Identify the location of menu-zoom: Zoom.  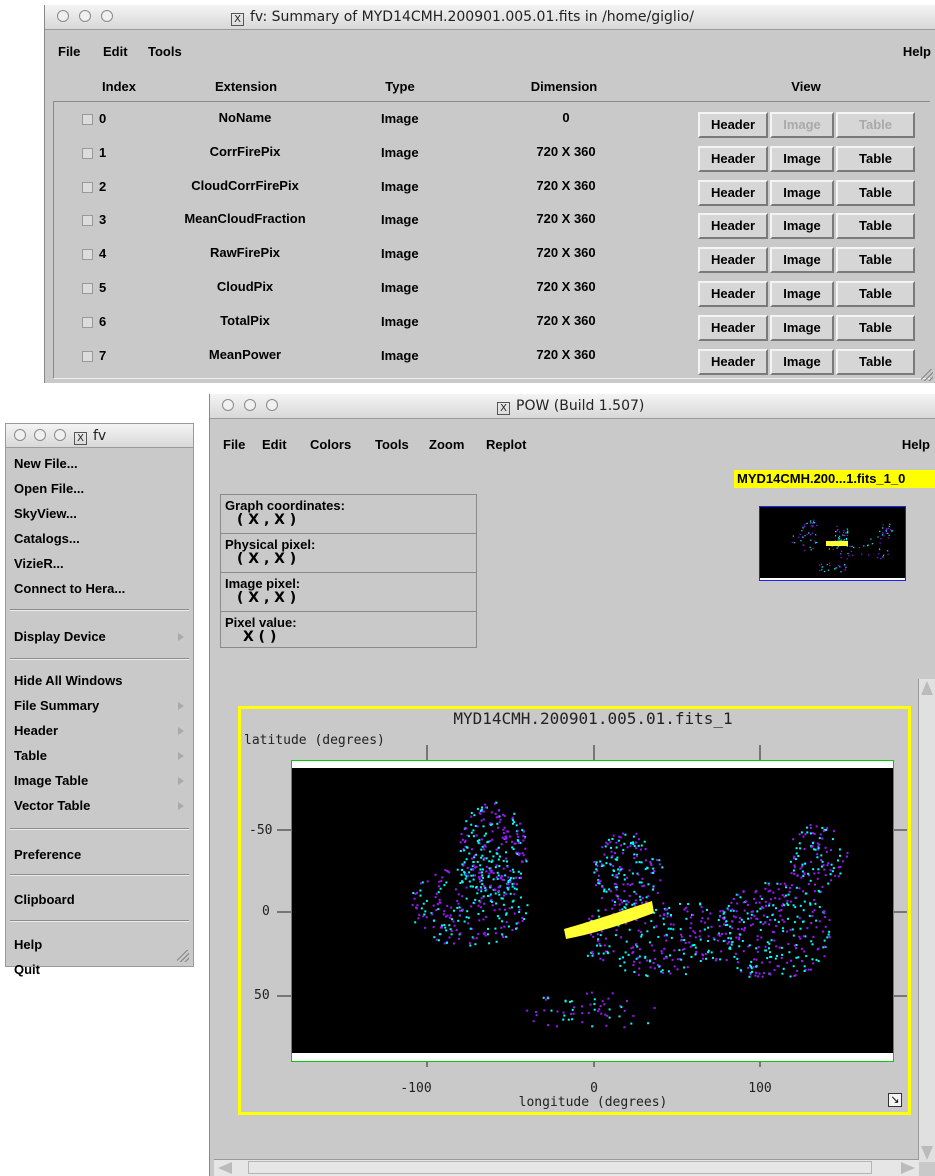
(446, 444).